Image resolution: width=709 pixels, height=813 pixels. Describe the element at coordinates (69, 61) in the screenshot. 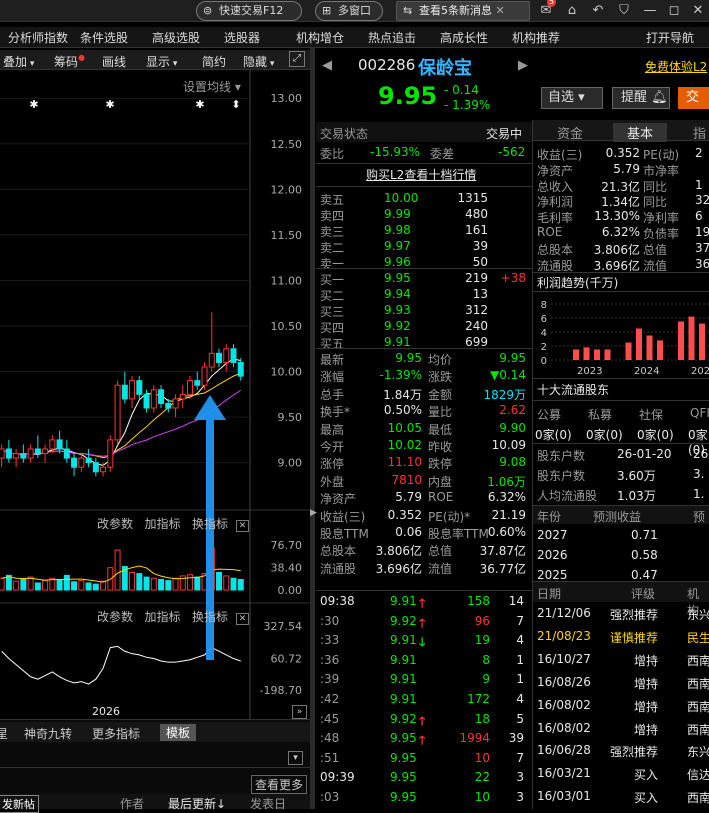

I see `chips-button: 筹码●` at that location.